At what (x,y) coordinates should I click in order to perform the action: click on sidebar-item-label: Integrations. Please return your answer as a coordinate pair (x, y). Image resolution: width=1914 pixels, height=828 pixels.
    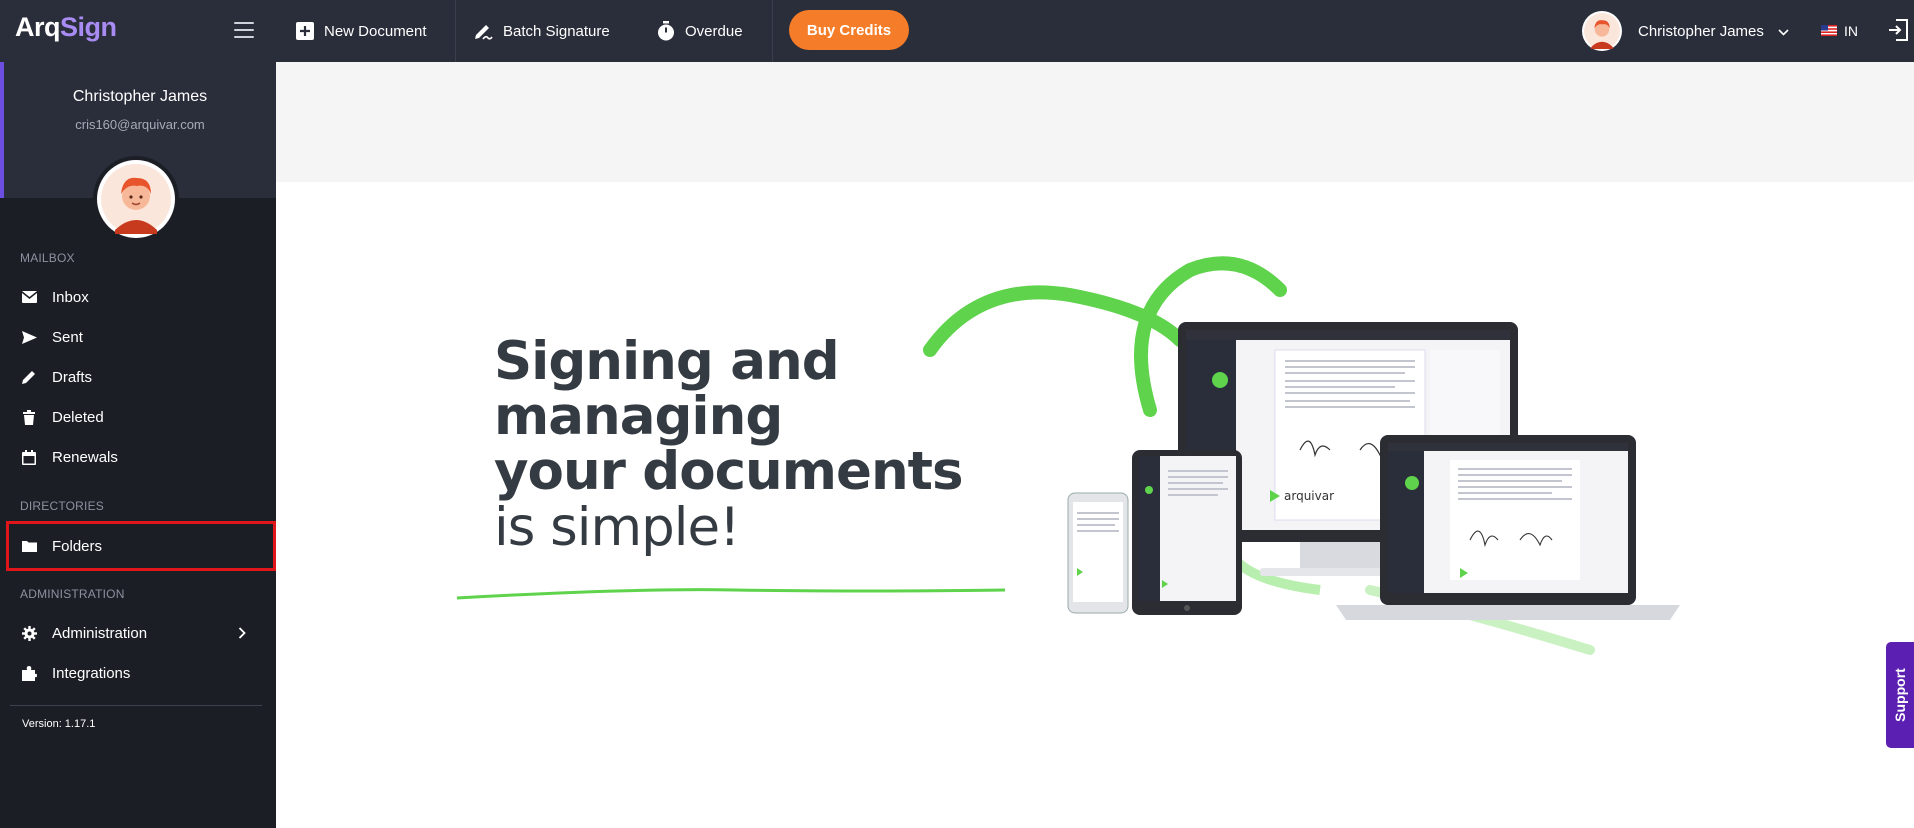
    Looking at the image, I should click on (91, 673).